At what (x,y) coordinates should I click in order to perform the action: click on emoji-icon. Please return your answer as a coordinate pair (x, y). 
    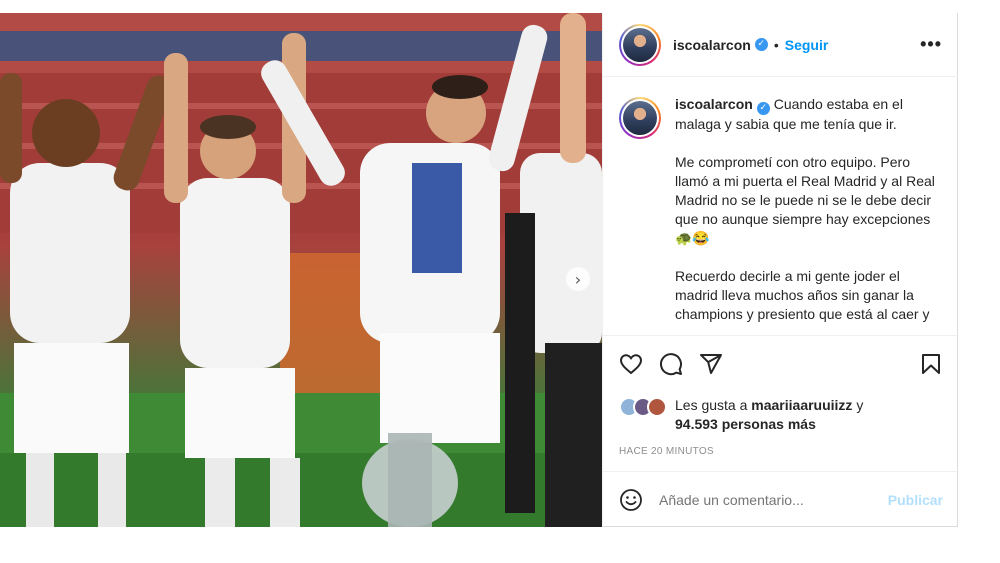
    Looking at the image, I should click on (631, 500).